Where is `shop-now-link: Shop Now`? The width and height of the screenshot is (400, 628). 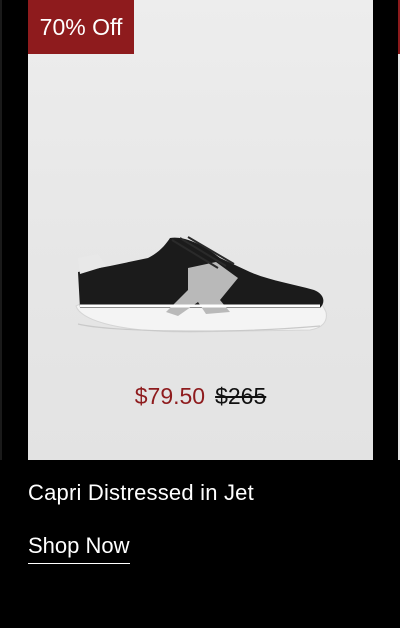 shop-now-link: Shop Now is located at coordinates (79, 548).